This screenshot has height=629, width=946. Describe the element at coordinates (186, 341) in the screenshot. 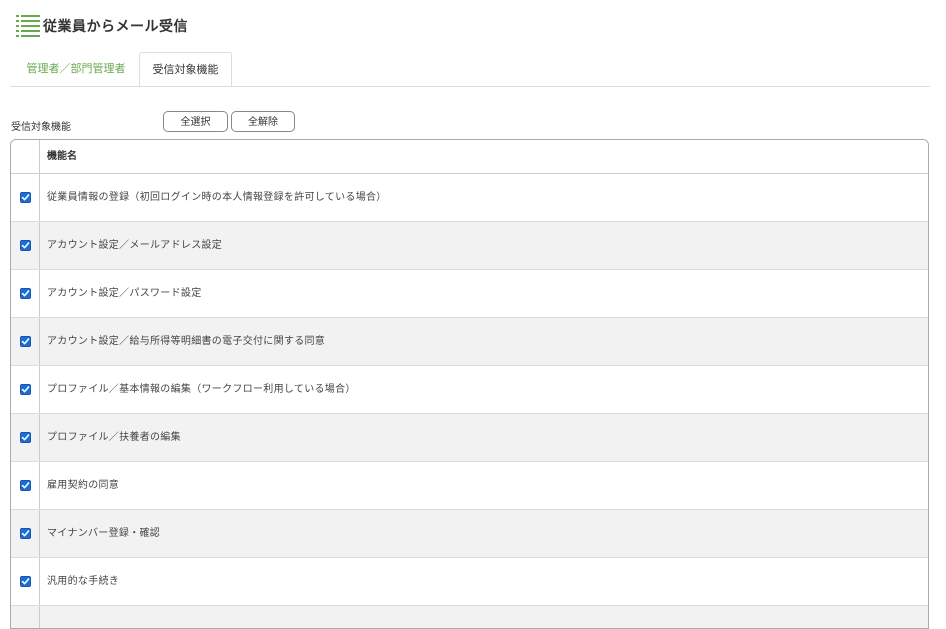

I see `row-label: アカウント設定／給与所得等明細書の電子交付に関する同意` at that location.